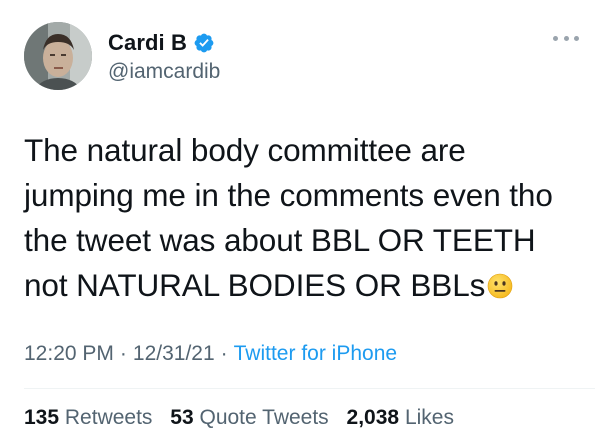 This screenshot has height=446, width=595. I want to click on more-options-icon, so click(566, 38).